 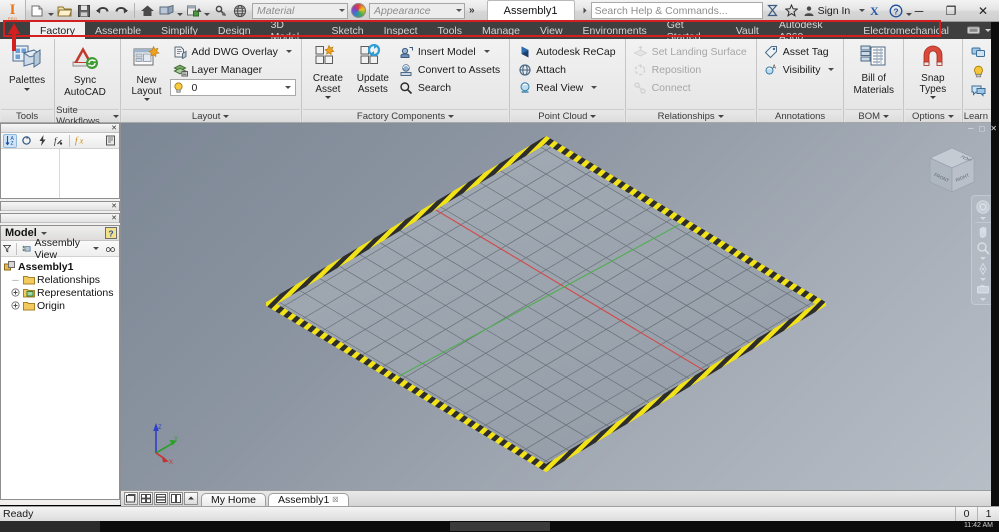 What do you see at coordinates (983, 11) in the screenshot?
I see `close-button: ✕` at bounding box center [983, 11].